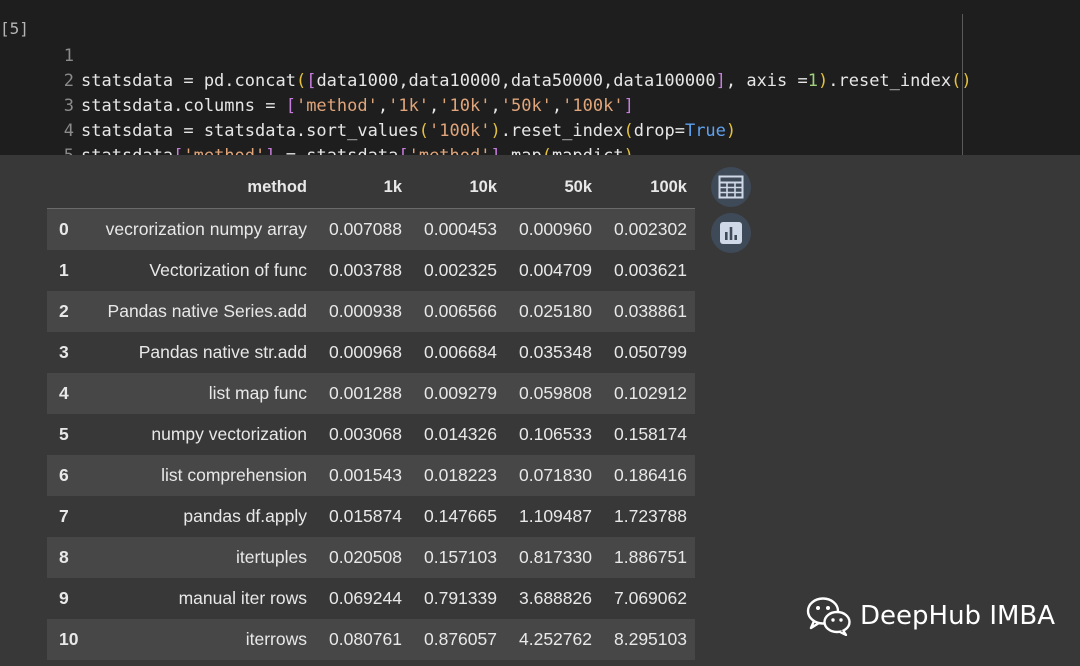 The image size is (1080, 666). I want to click on index-header, so click(67, 187).